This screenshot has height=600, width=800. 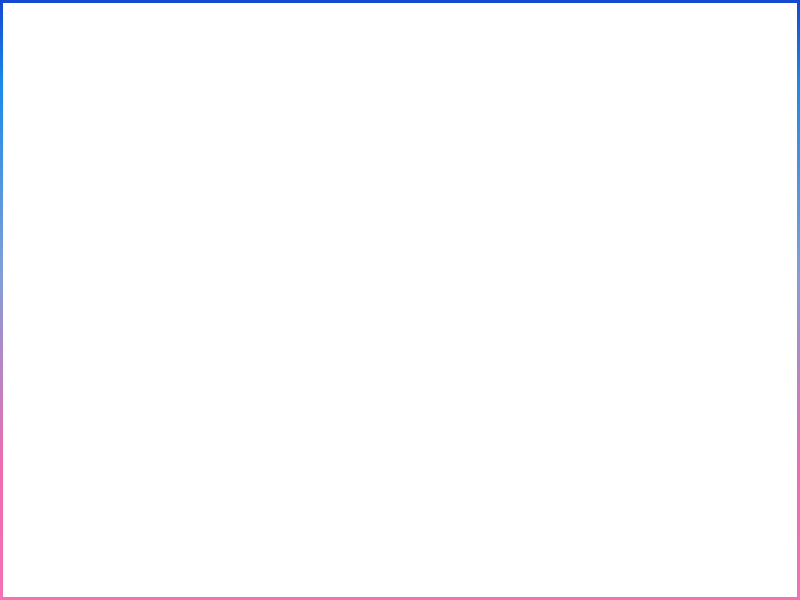 What do you see at coordinates (334, 49) in the screenshot?
I see `battery-icon` at bounding box center [334, 49].